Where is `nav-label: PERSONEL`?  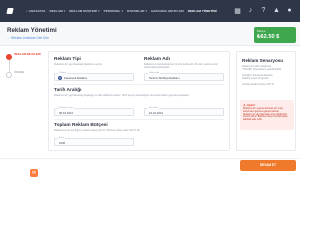
nav-label: PERSONEL is located at coordinates (112, 11).